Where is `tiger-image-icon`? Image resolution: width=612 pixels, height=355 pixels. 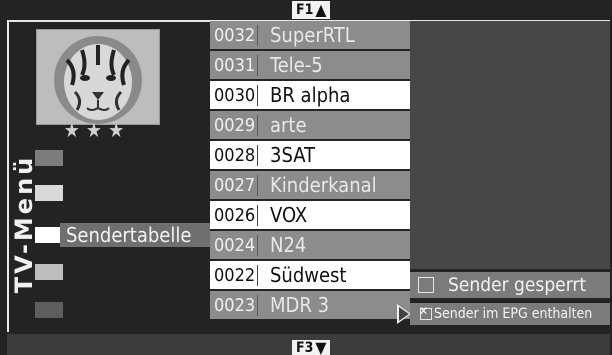 tiger-image-icon is located at coordinates (98, 77).